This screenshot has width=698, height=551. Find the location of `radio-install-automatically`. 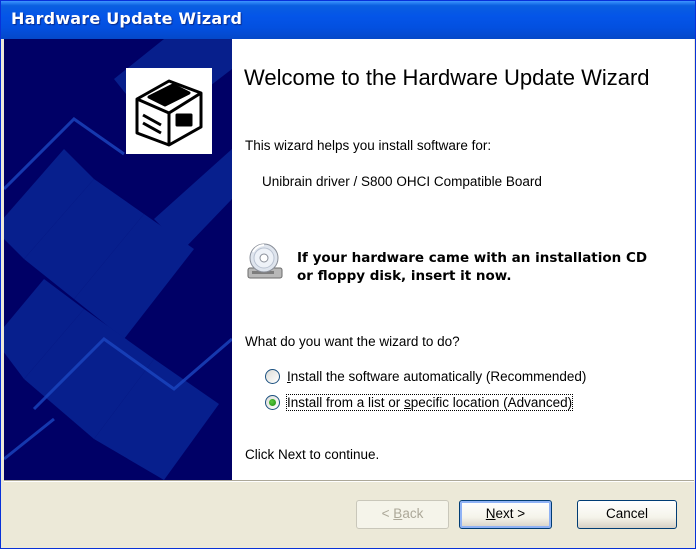

radio-install-automatically is located at coordinates (272, 376).